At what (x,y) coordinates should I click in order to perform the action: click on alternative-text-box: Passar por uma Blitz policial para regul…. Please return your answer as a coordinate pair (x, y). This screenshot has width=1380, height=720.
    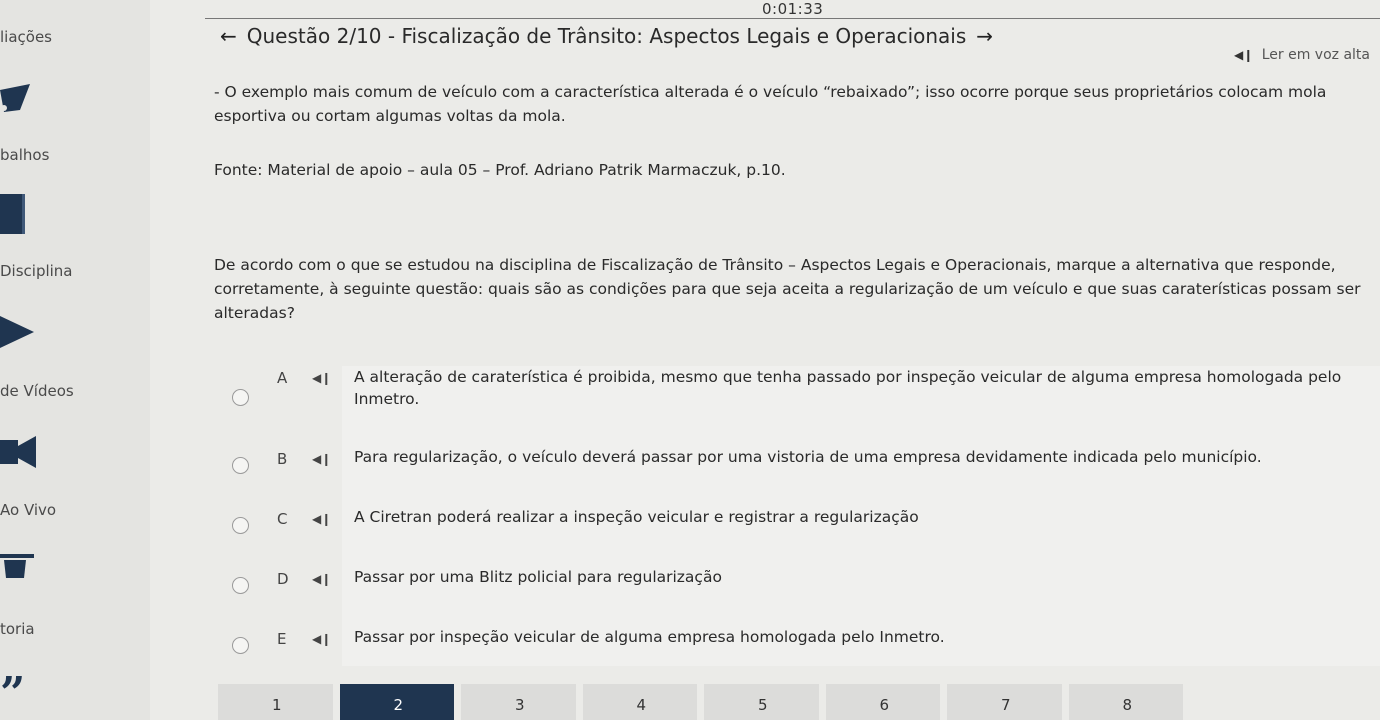
    Looking at the image, I should click on (861, 576).